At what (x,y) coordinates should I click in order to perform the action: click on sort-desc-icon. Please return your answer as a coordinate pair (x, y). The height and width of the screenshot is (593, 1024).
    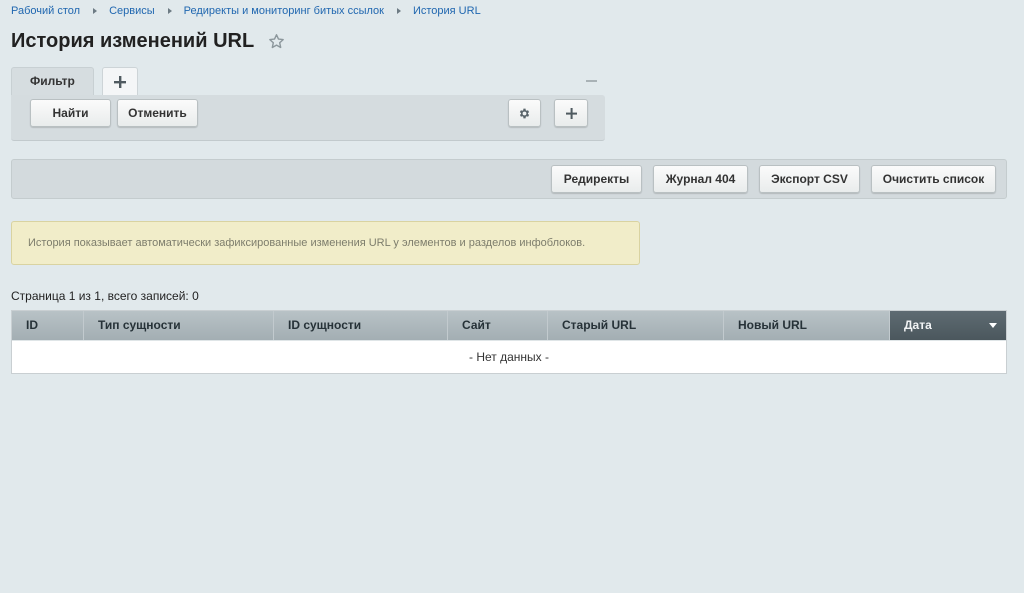
    Looking at the image, I should click on (993, 325).